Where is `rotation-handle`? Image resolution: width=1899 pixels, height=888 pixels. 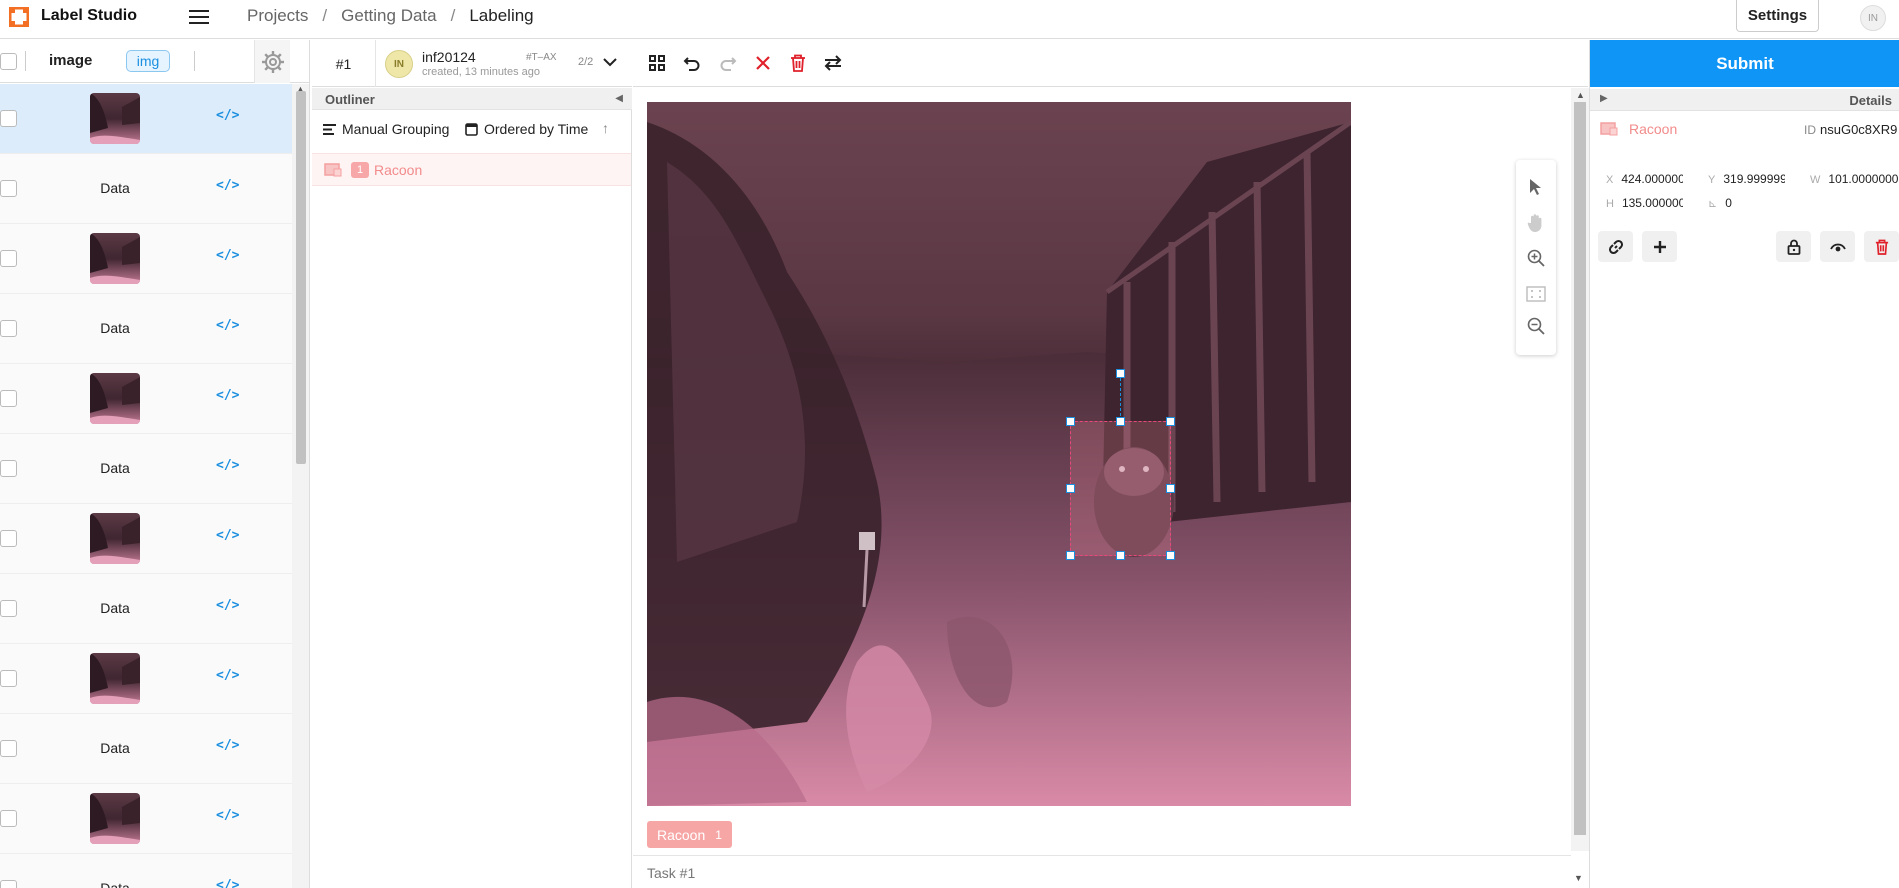 rotation-handle is located at coordinates (1120, 373).